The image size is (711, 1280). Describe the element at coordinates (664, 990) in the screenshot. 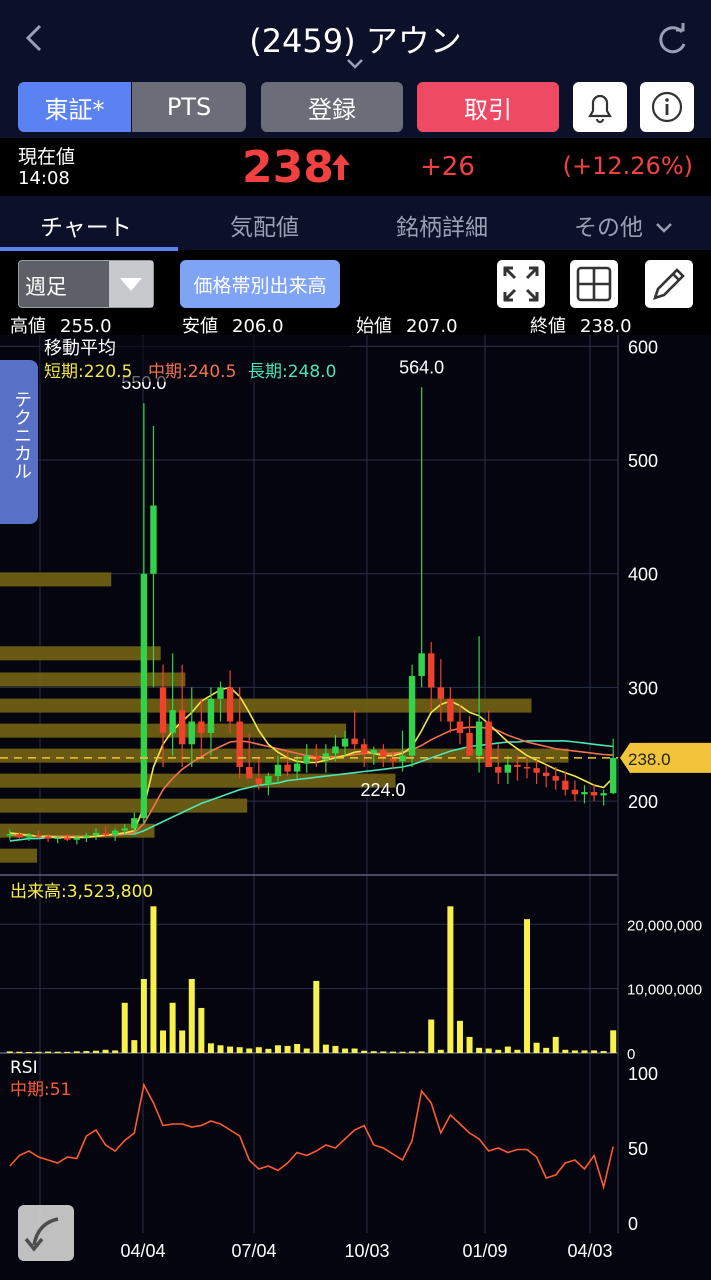

I see `volume-tick-label: 10,000,000` at that location.